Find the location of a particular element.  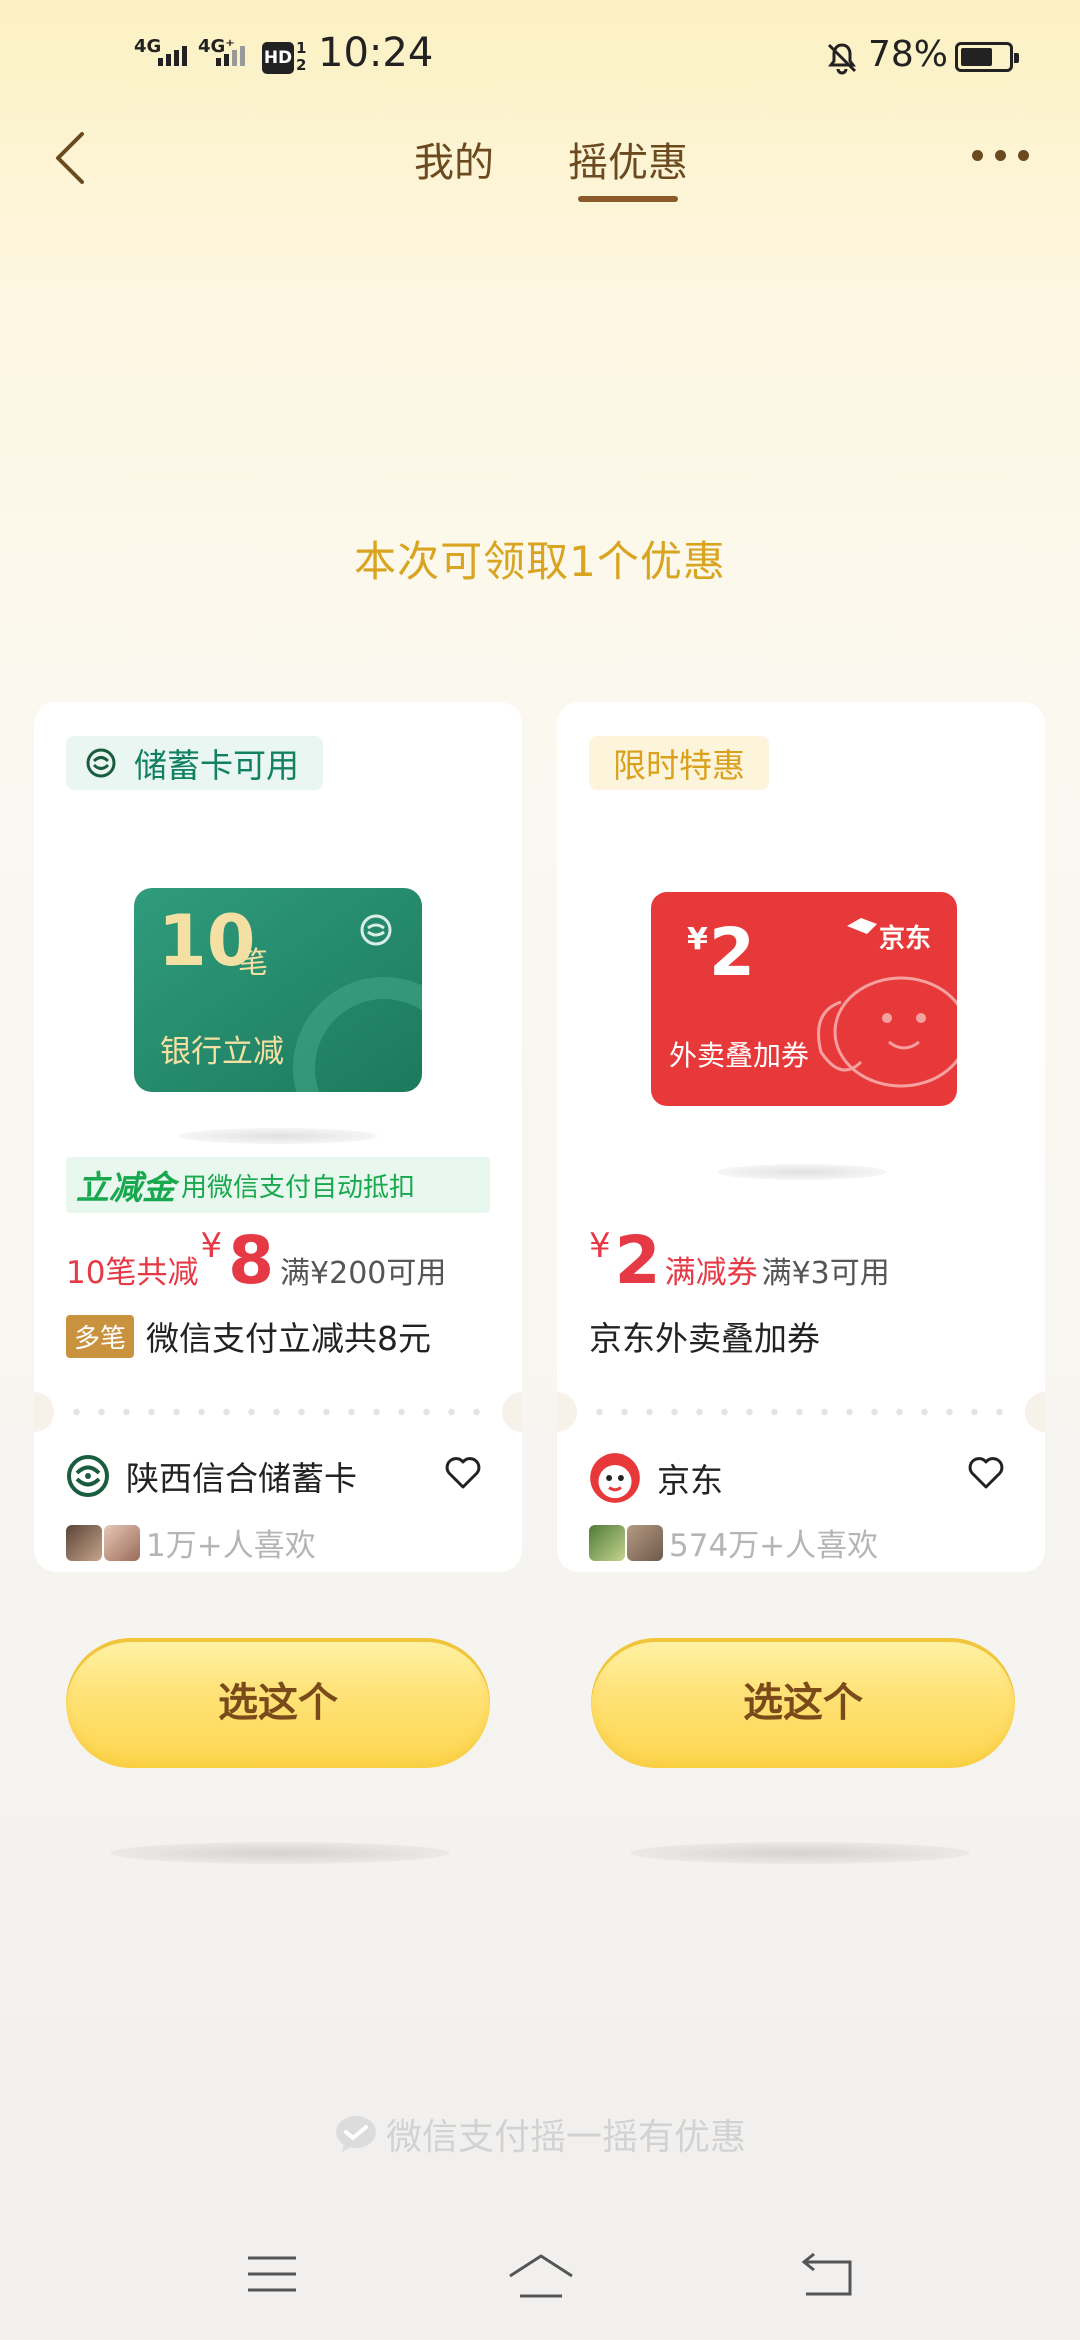

limited-offer-badge: 限时特惠 is located at coordinates (679, 763).